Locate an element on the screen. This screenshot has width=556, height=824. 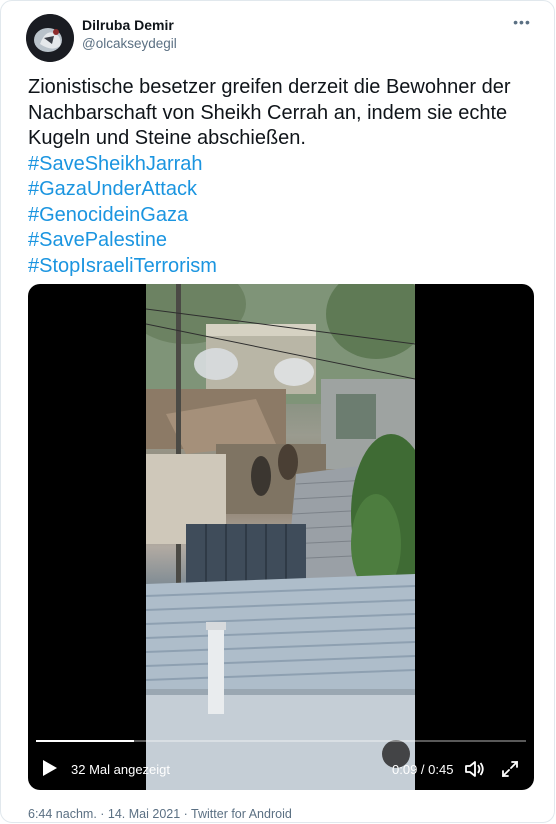
progress-fill is located at coordinates (85, 741).